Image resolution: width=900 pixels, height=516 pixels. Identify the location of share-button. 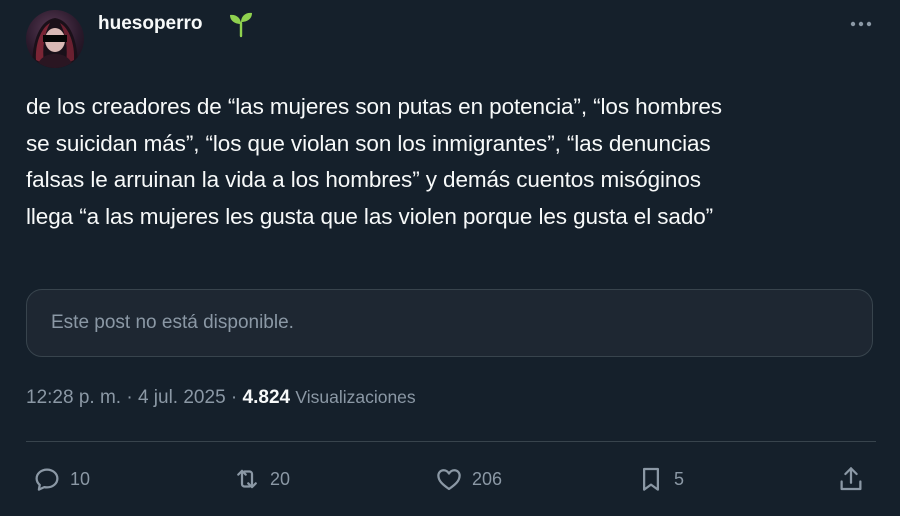
(851, 479).